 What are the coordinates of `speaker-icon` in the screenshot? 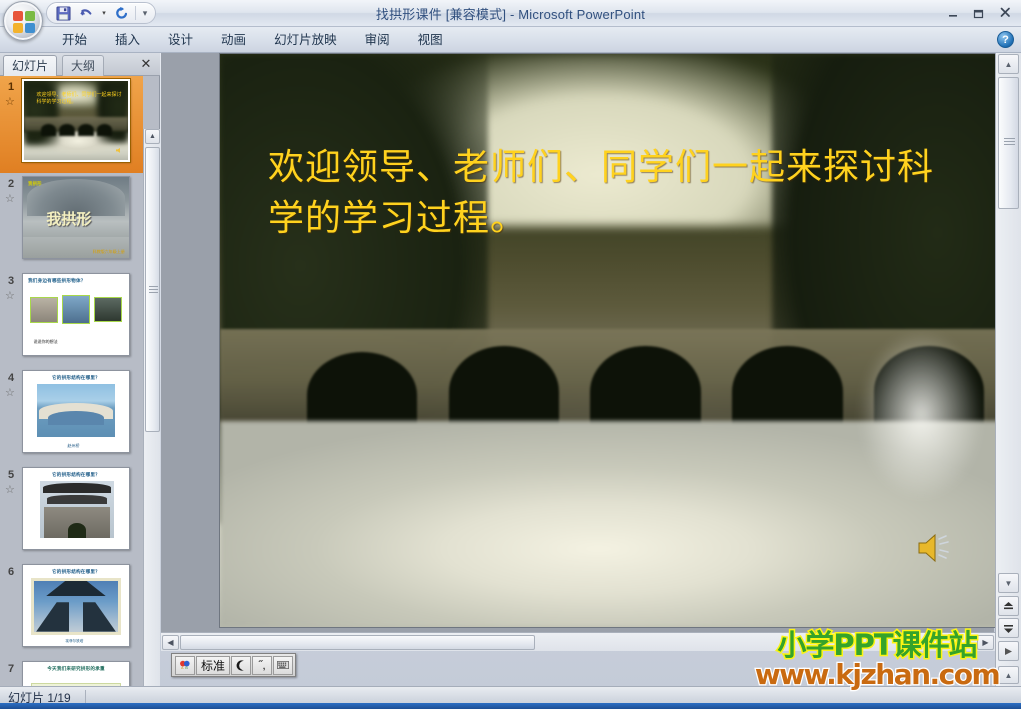 It's located at (936, 548).